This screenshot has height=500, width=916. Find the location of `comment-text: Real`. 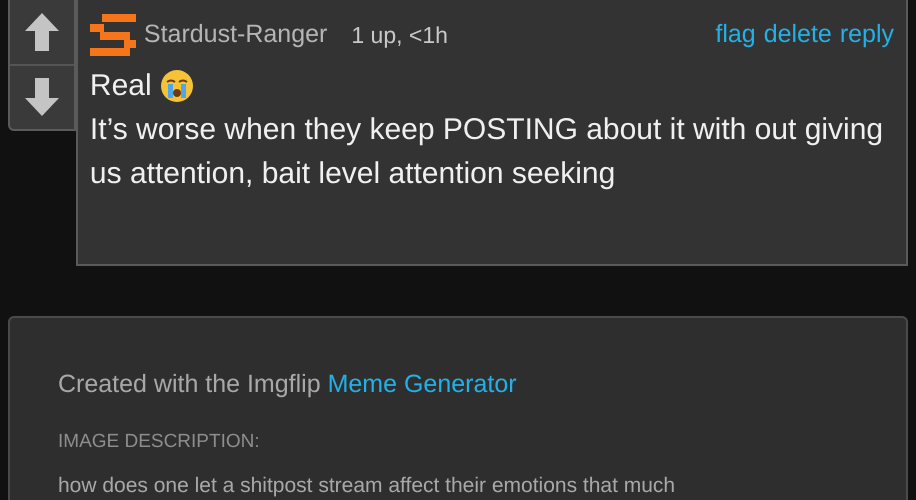

comment-text: Real is located at coordinates (121, 86).